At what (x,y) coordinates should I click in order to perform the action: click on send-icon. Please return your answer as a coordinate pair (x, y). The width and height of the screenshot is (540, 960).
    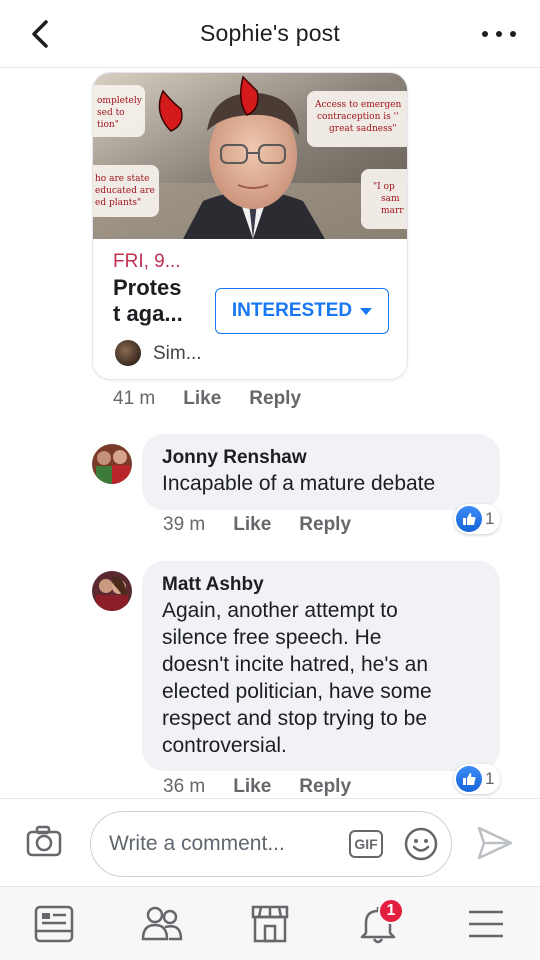
    Looking at the image, I should click on (495, 845).